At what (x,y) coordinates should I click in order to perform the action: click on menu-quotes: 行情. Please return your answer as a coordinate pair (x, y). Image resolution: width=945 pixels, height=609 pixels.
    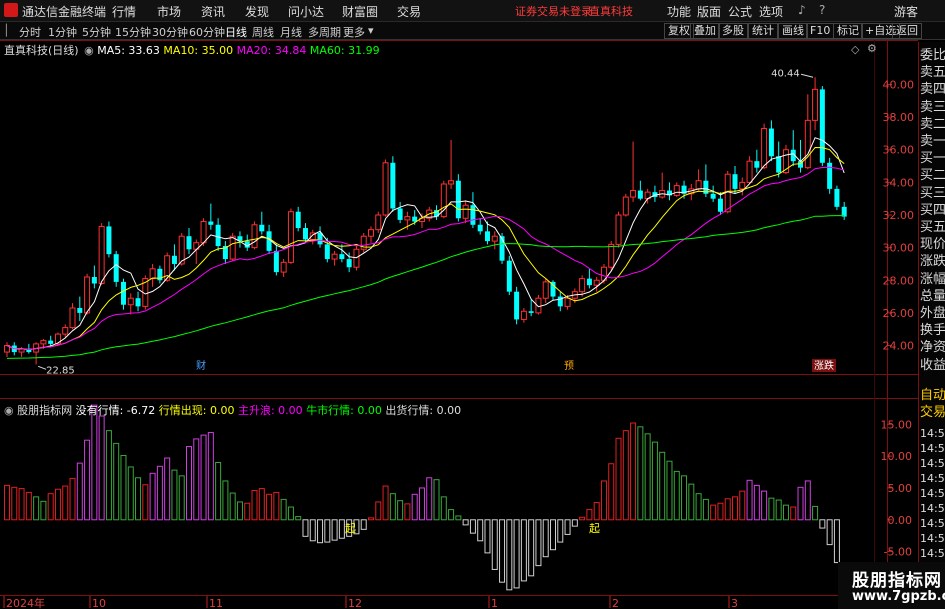
    Looking at the image, I should click on (124, 11).